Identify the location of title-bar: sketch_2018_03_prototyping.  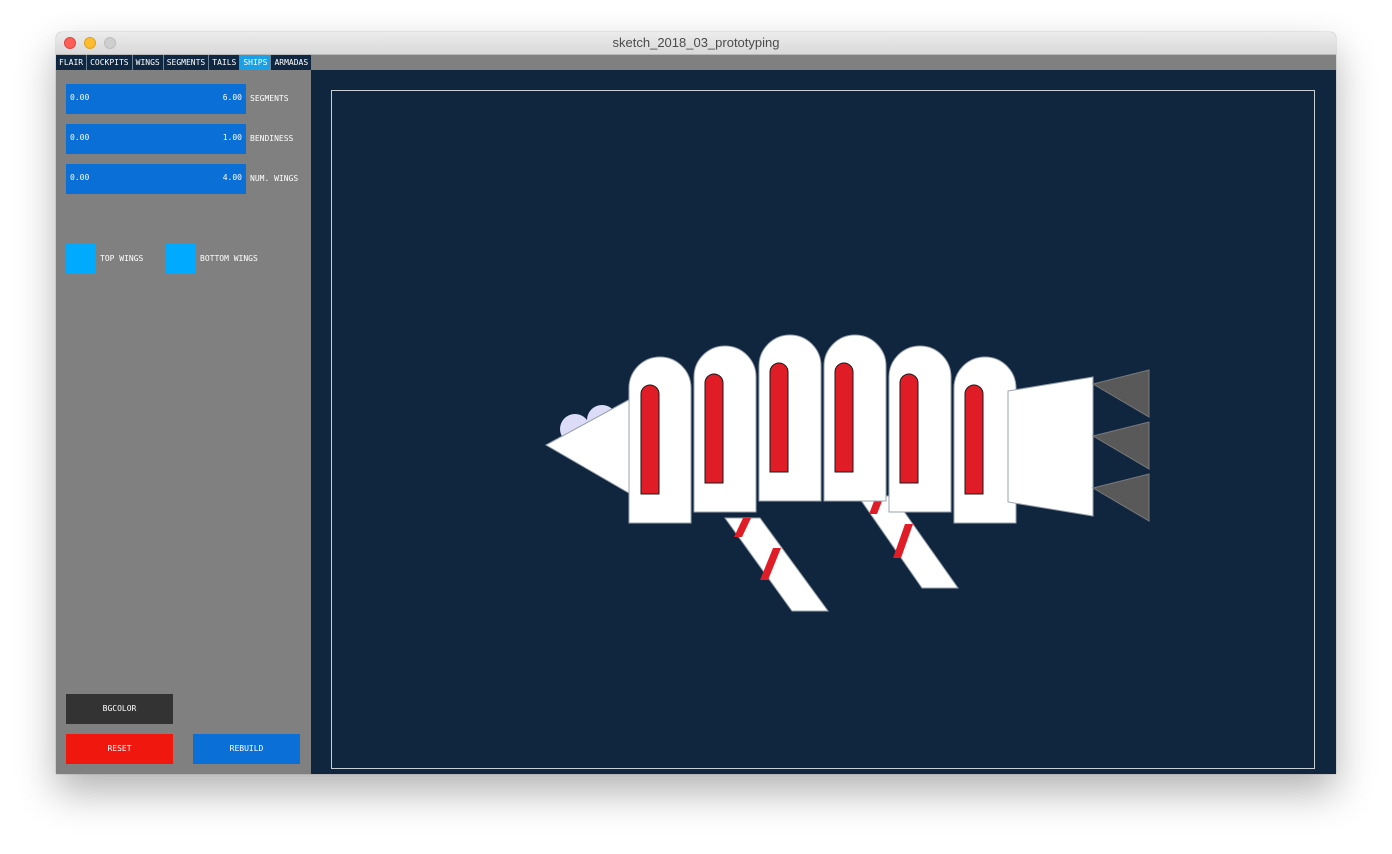
(696, 43).